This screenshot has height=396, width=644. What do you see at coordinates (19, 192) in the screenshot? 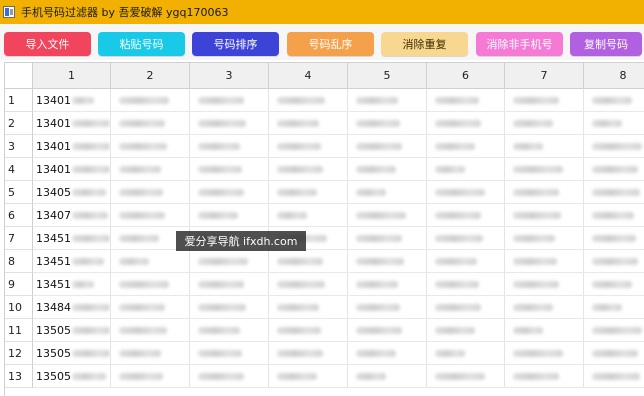
I see `row-header-5: 5` at bounding box center [19, 192].